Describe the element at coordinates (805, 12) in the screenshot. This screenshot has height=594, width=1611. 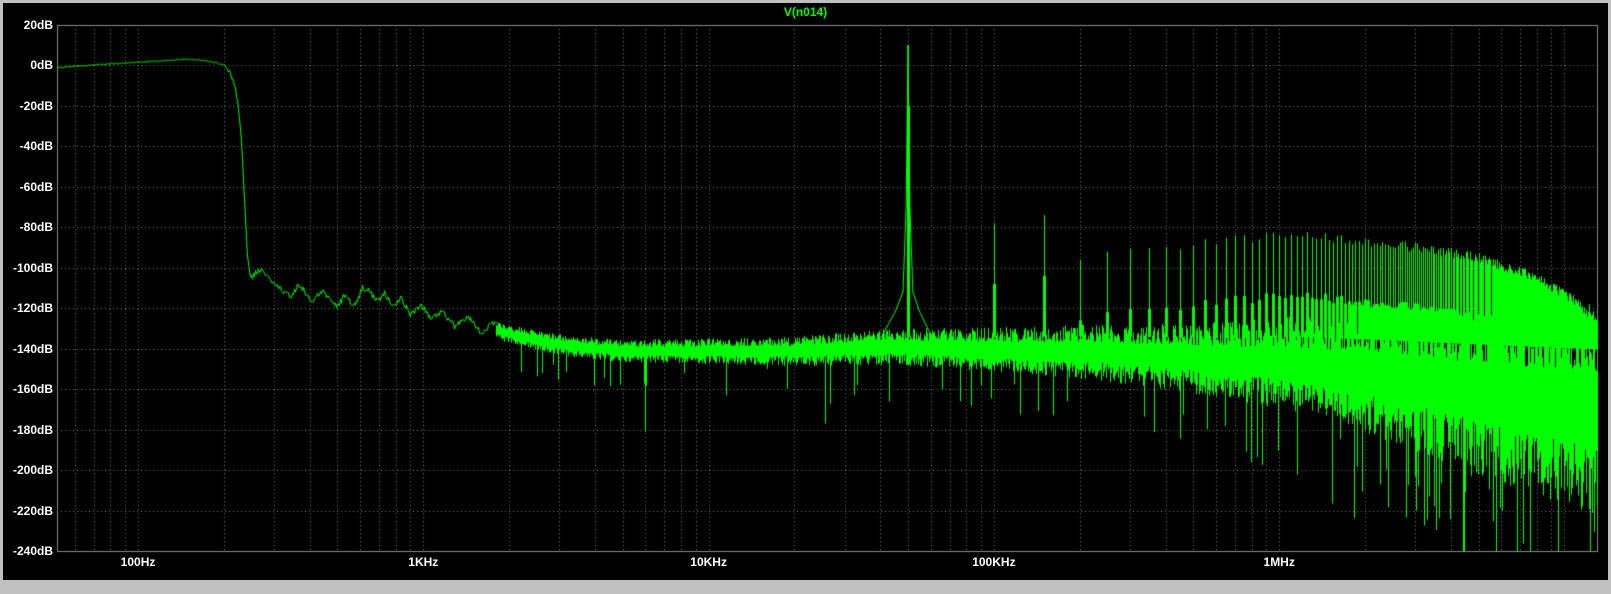
I see `trace-title-label: V(n014)` at that location.